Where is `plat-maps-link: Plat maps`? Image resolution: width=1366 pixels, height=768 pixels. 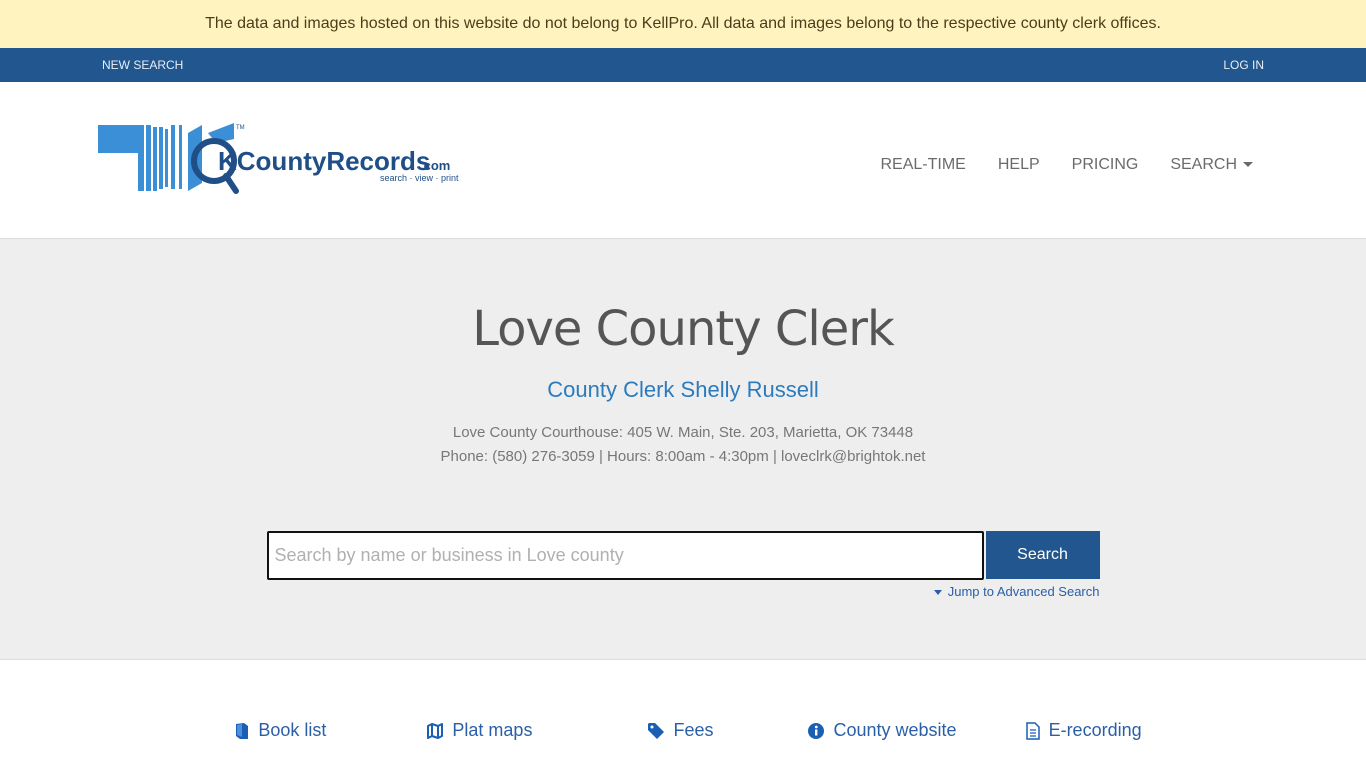 plat-maps-link: Plat maps is located at coordinates (479, 730).